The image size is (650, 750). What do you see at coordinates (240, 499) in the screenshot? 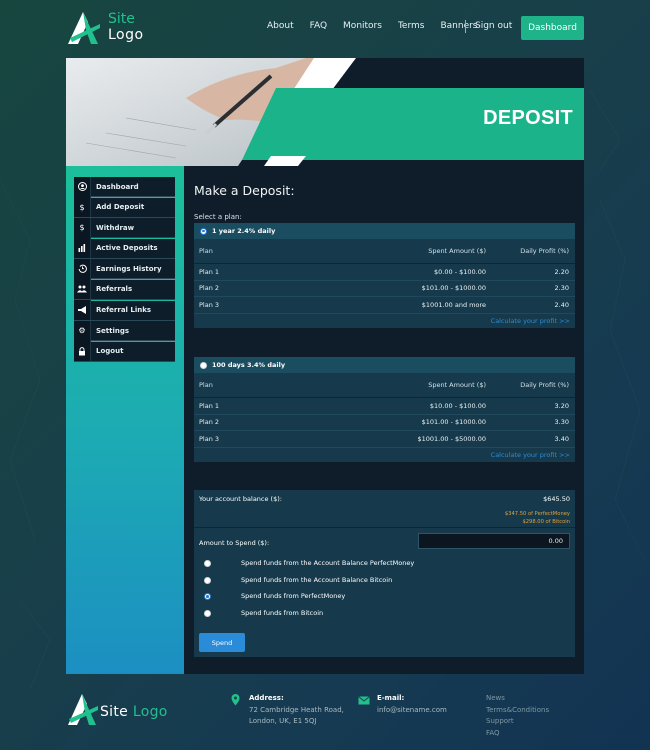
I see `balance-label: Your account balance ($):` at bounding box center [240, 499].